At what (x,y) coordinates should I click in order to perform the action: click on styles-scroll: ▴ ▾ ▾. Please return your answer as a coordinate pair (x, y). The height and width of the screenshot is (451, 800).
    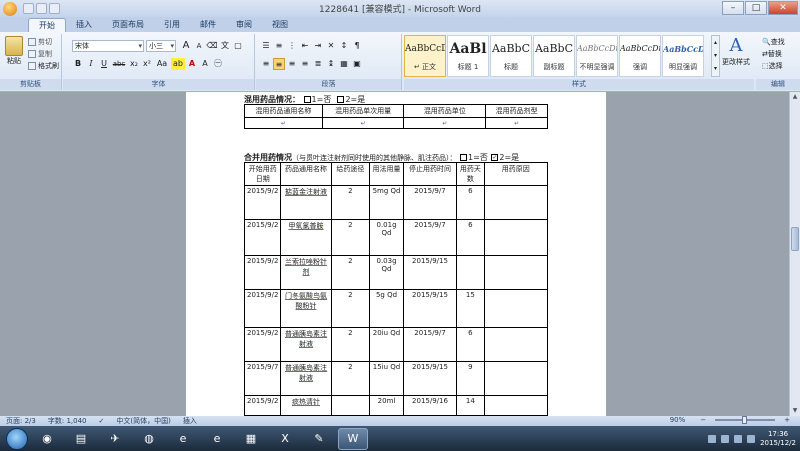
    Looking at the image, I should click on (715, 56).